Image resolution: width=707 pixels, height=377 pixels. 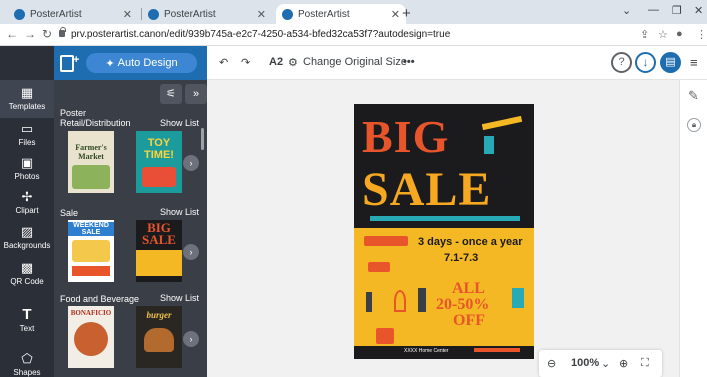 I want to click on change-size-button: Change Original Size, so click(x=355, y=62).